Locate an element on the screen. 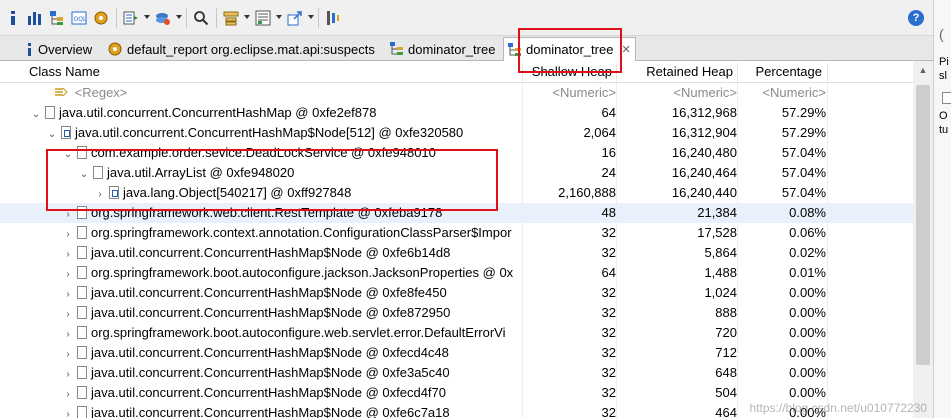 This screenshot has height=418, width=951. column-header-percentage: Percentage is located at coordinates (783, 72).